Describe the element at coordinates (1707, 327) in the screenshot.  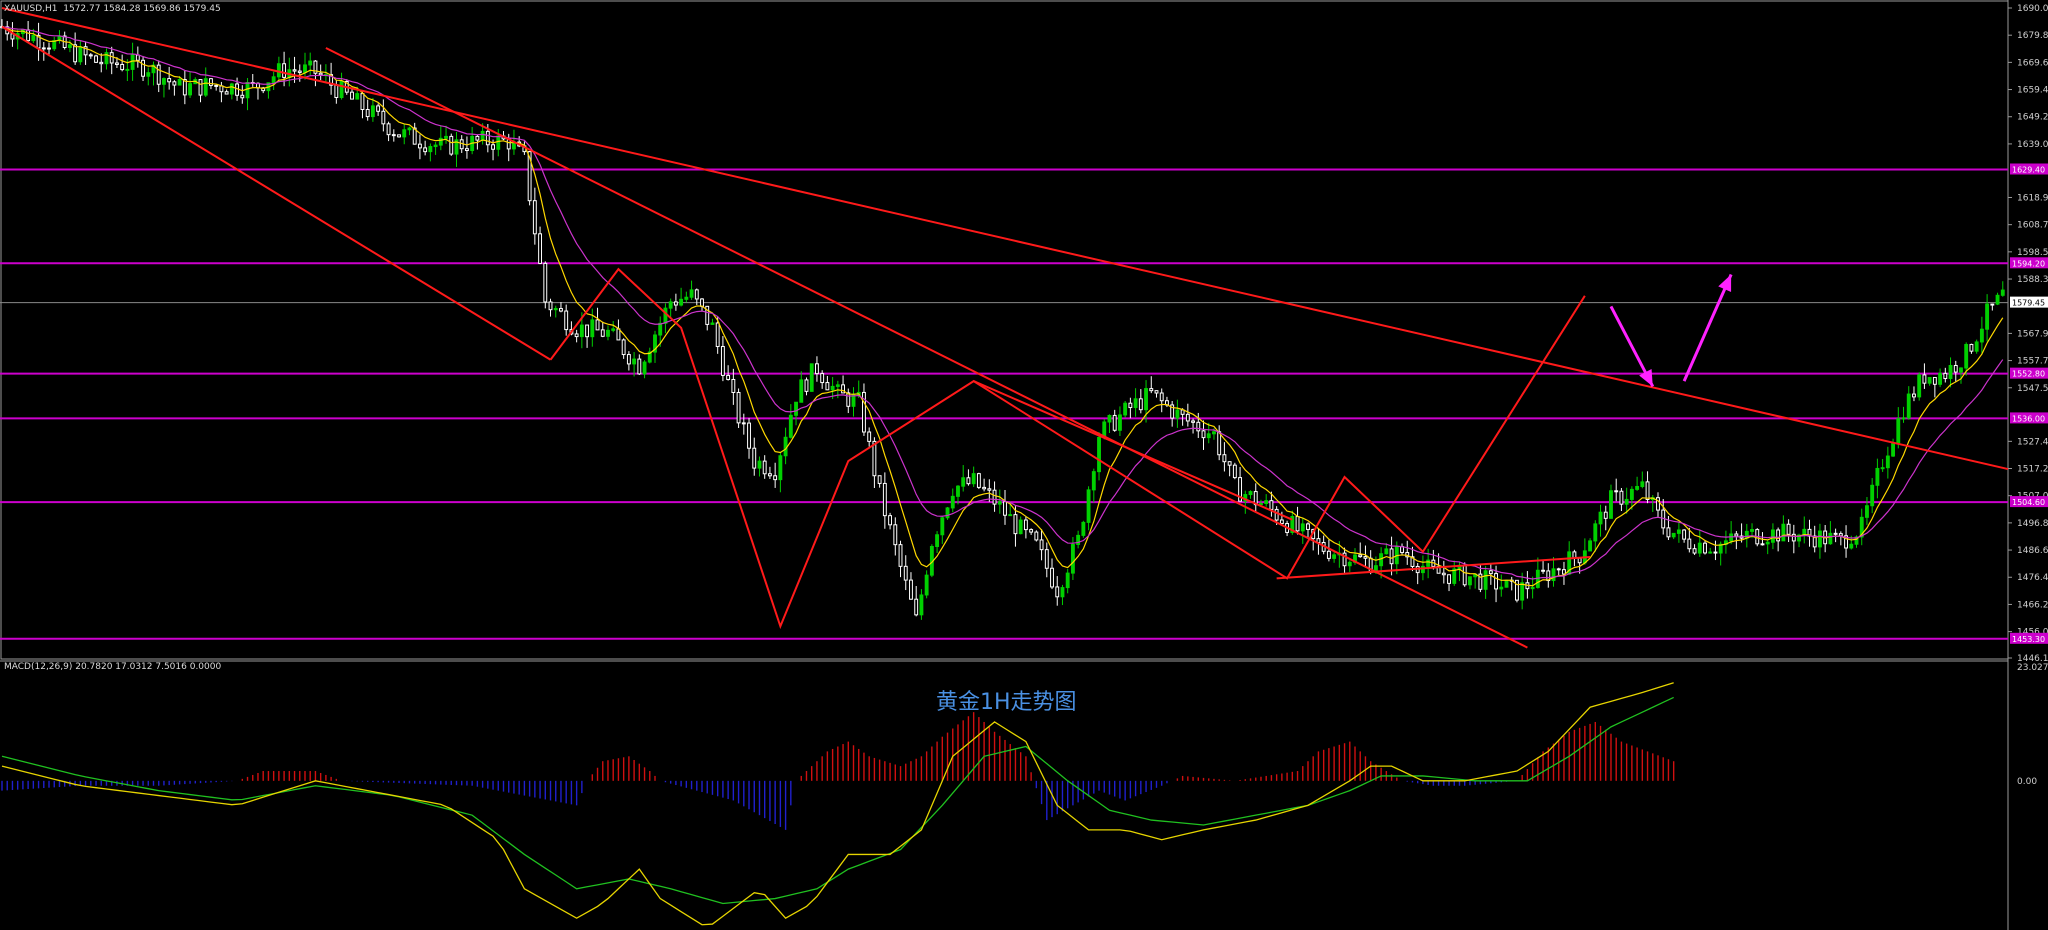
I see `forecast-arrow-shaft` at that location.